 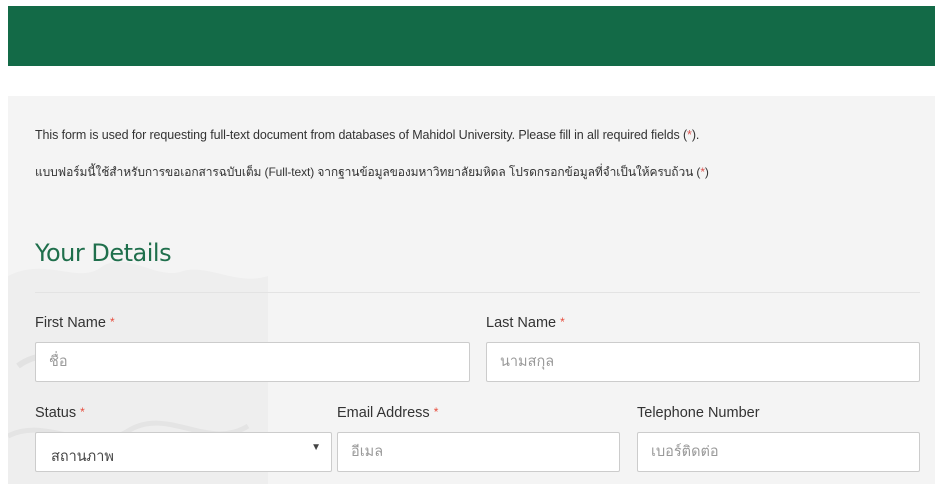 I want to click on intro-thai-end: ), so click(x=706, y=172).